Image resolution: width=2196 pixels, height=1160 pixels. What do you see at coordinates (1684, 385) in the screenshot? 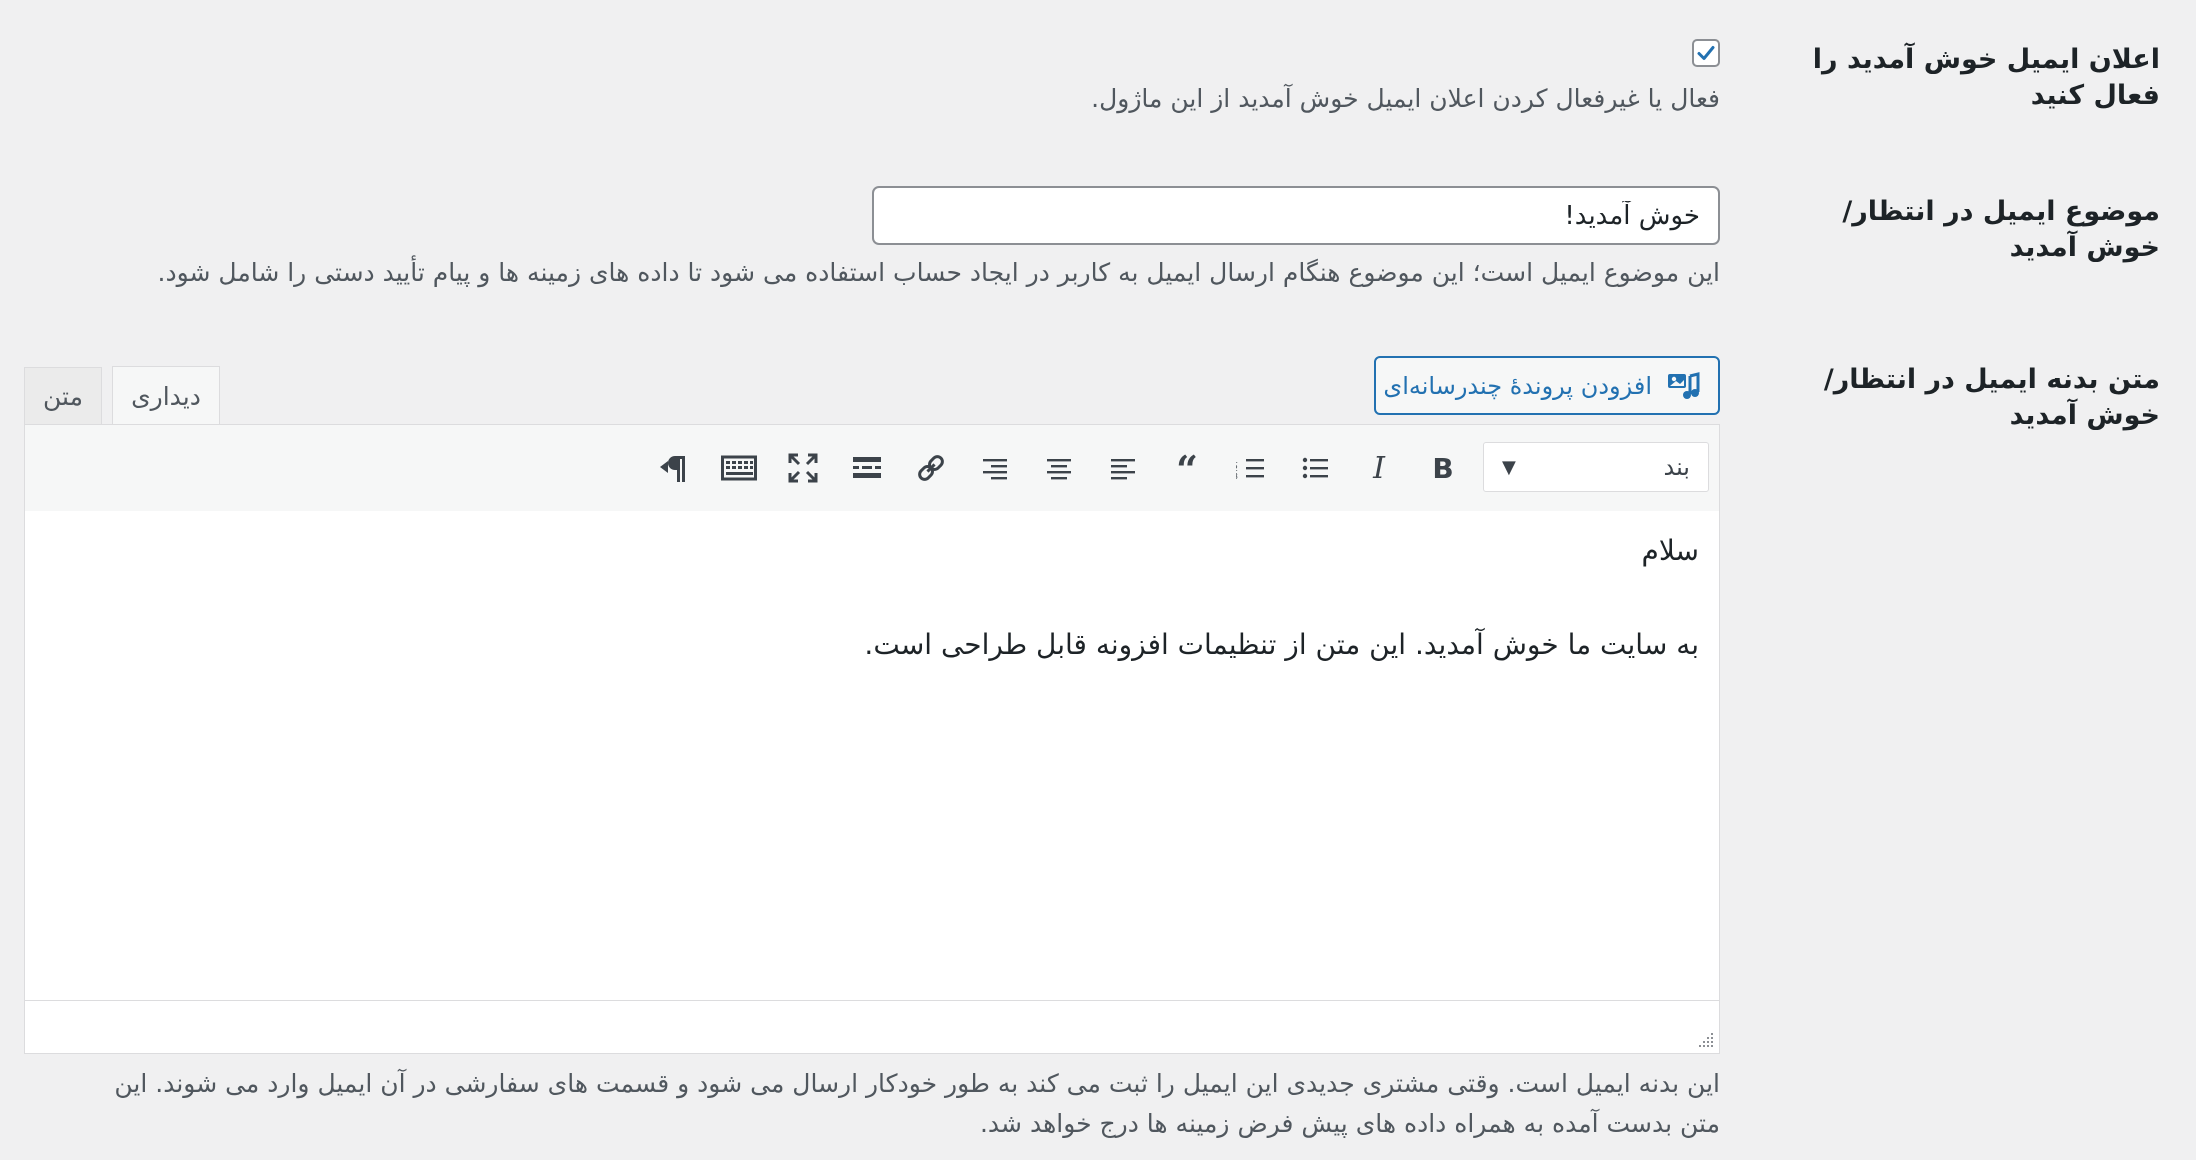
I see `add-media-icon` at bounding box center [1684, 385].